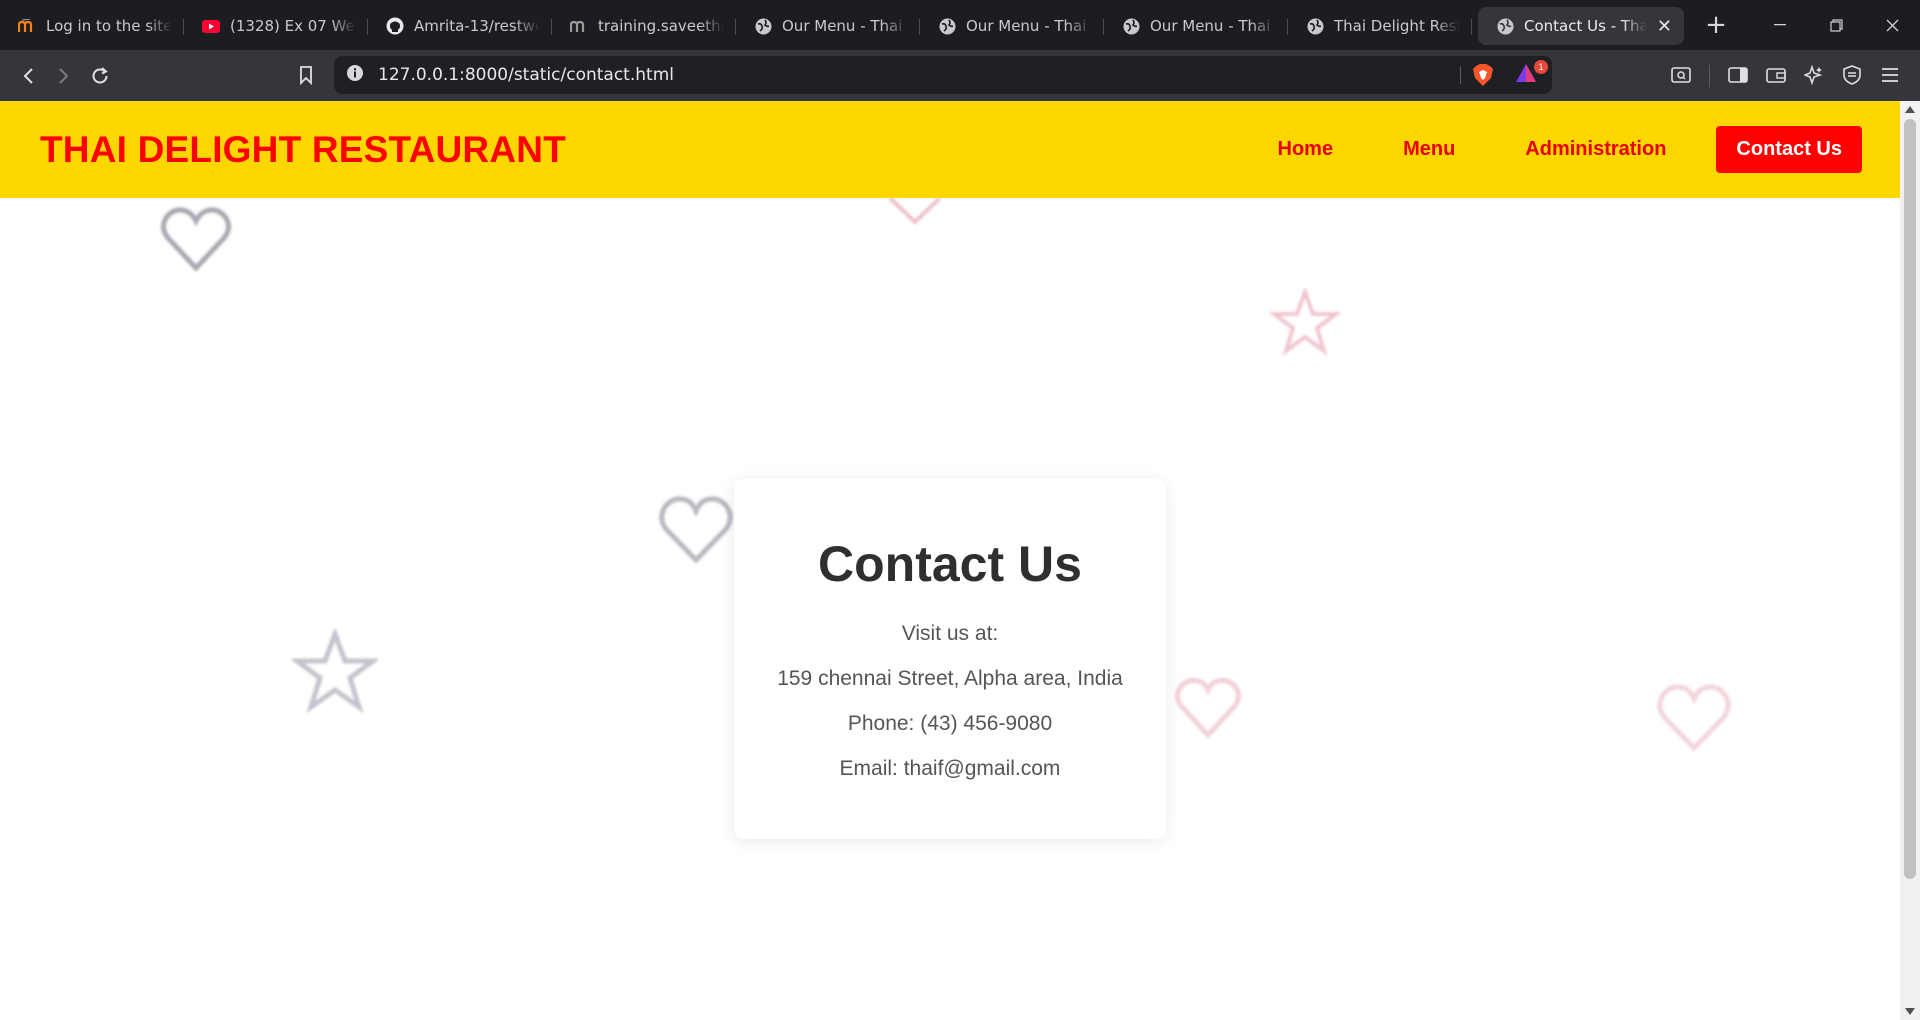 The image size is (1920, 1020). What do you see at coordinates (1852, 75) in the screenshot?
I see `vpn-shield-icon` at bounding box center [1852, 75].